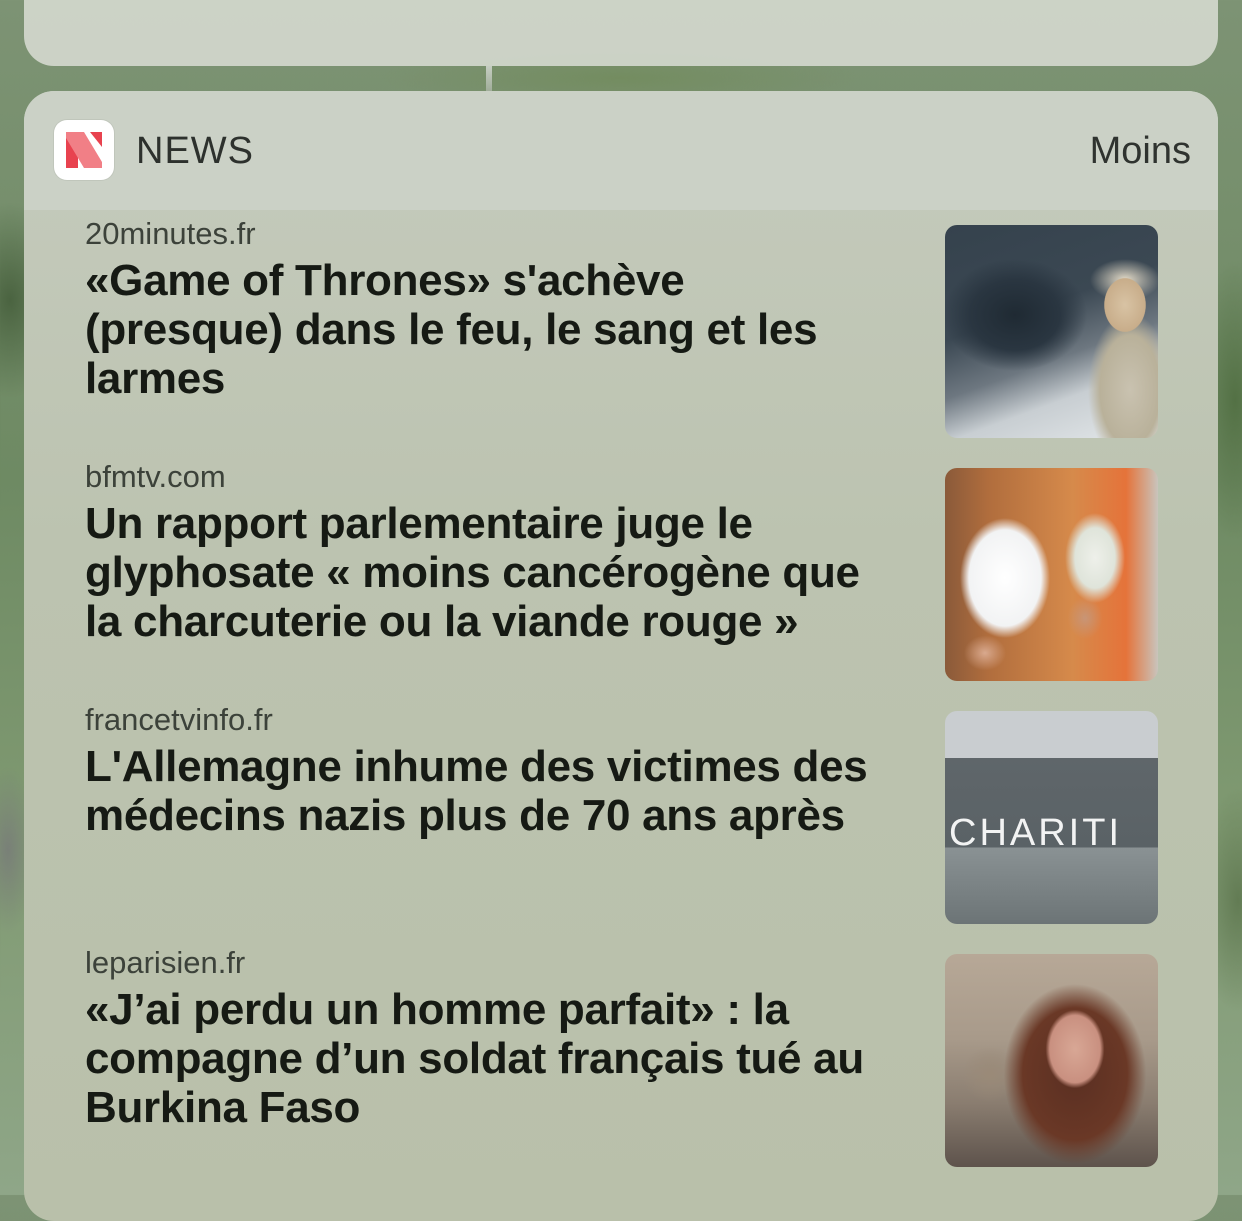 The image size is (1242, 1221). I want to click on news-source: francetvinfo.fr, so click(179, 719).